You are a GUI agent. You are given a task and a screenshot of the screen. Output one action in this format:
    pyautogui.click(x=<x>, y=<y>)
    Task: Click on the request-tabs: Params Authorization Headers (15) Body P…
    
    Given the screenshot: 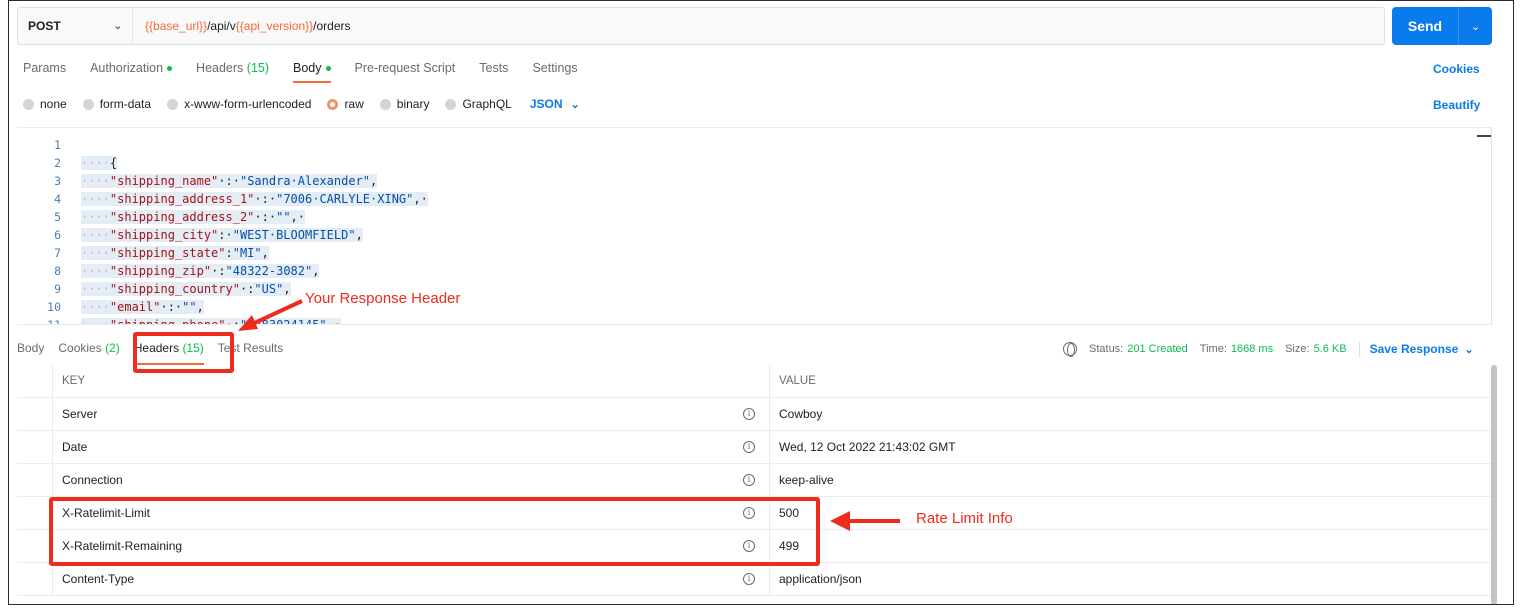 What is the action you would take?
    pyautogui.click(x=312, y=72)
    